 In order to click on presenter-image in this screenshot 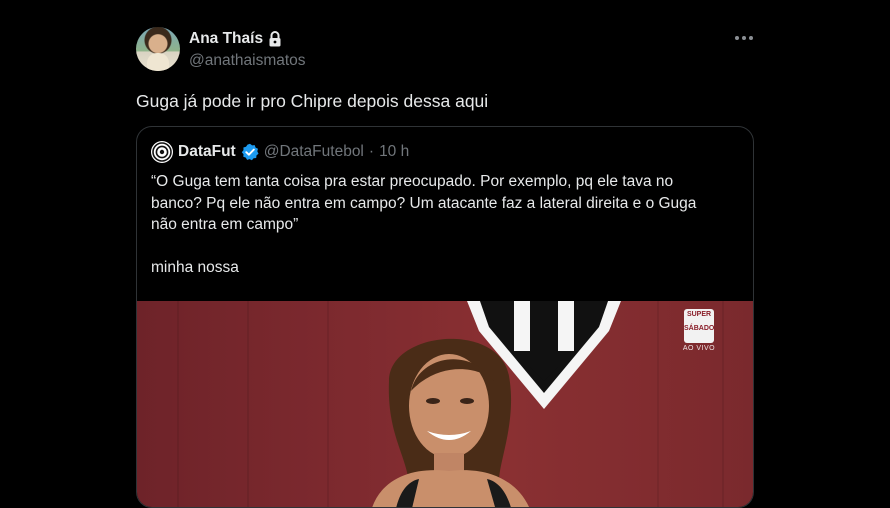, I will do `click(450, 422)`.